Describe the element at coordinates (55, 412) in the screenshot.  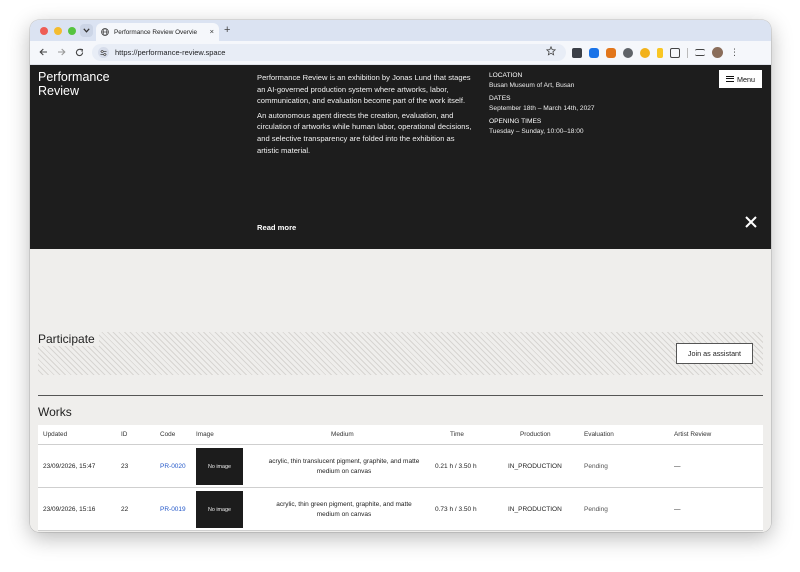
I see `works-heading: Works` at that location.